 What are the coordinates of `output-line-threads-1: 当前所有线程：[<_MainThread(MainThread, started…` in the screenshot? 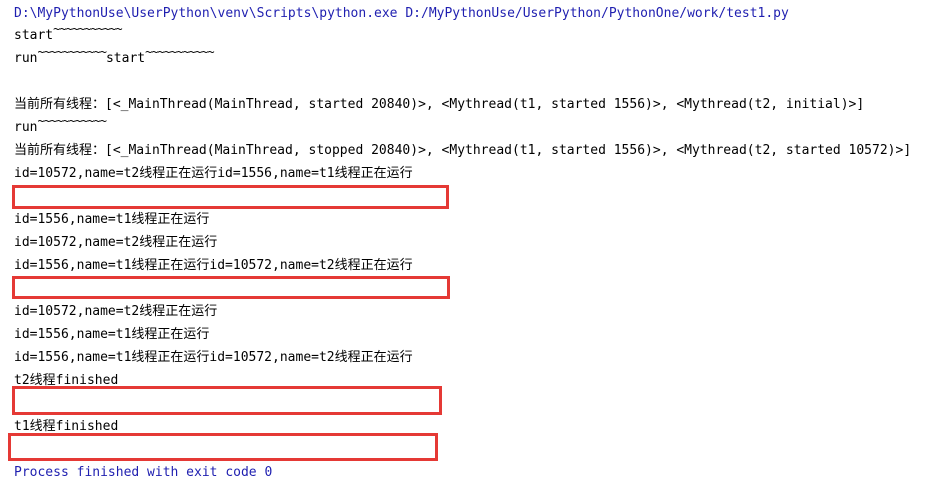 It's located at (439, 104).